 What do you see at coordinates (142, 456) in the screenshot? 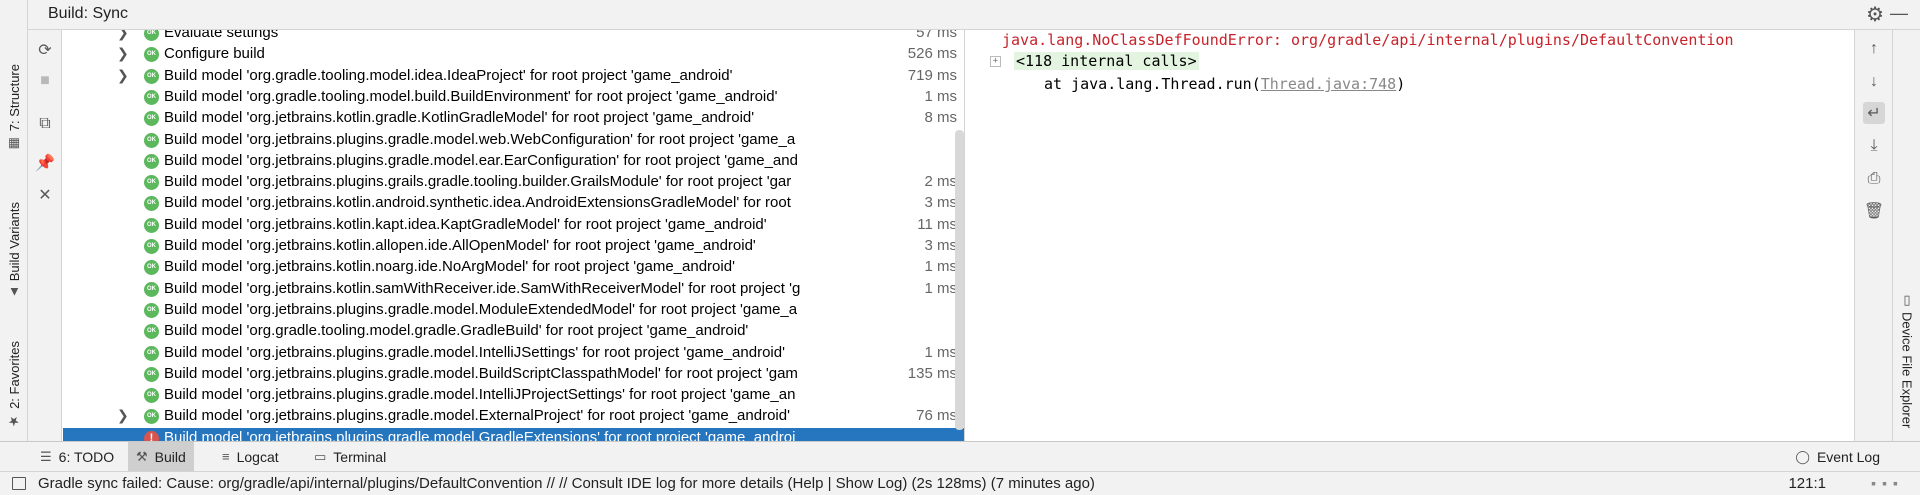
I see `build-hammer-icon: ⚒` at bounding box center [142, 456].